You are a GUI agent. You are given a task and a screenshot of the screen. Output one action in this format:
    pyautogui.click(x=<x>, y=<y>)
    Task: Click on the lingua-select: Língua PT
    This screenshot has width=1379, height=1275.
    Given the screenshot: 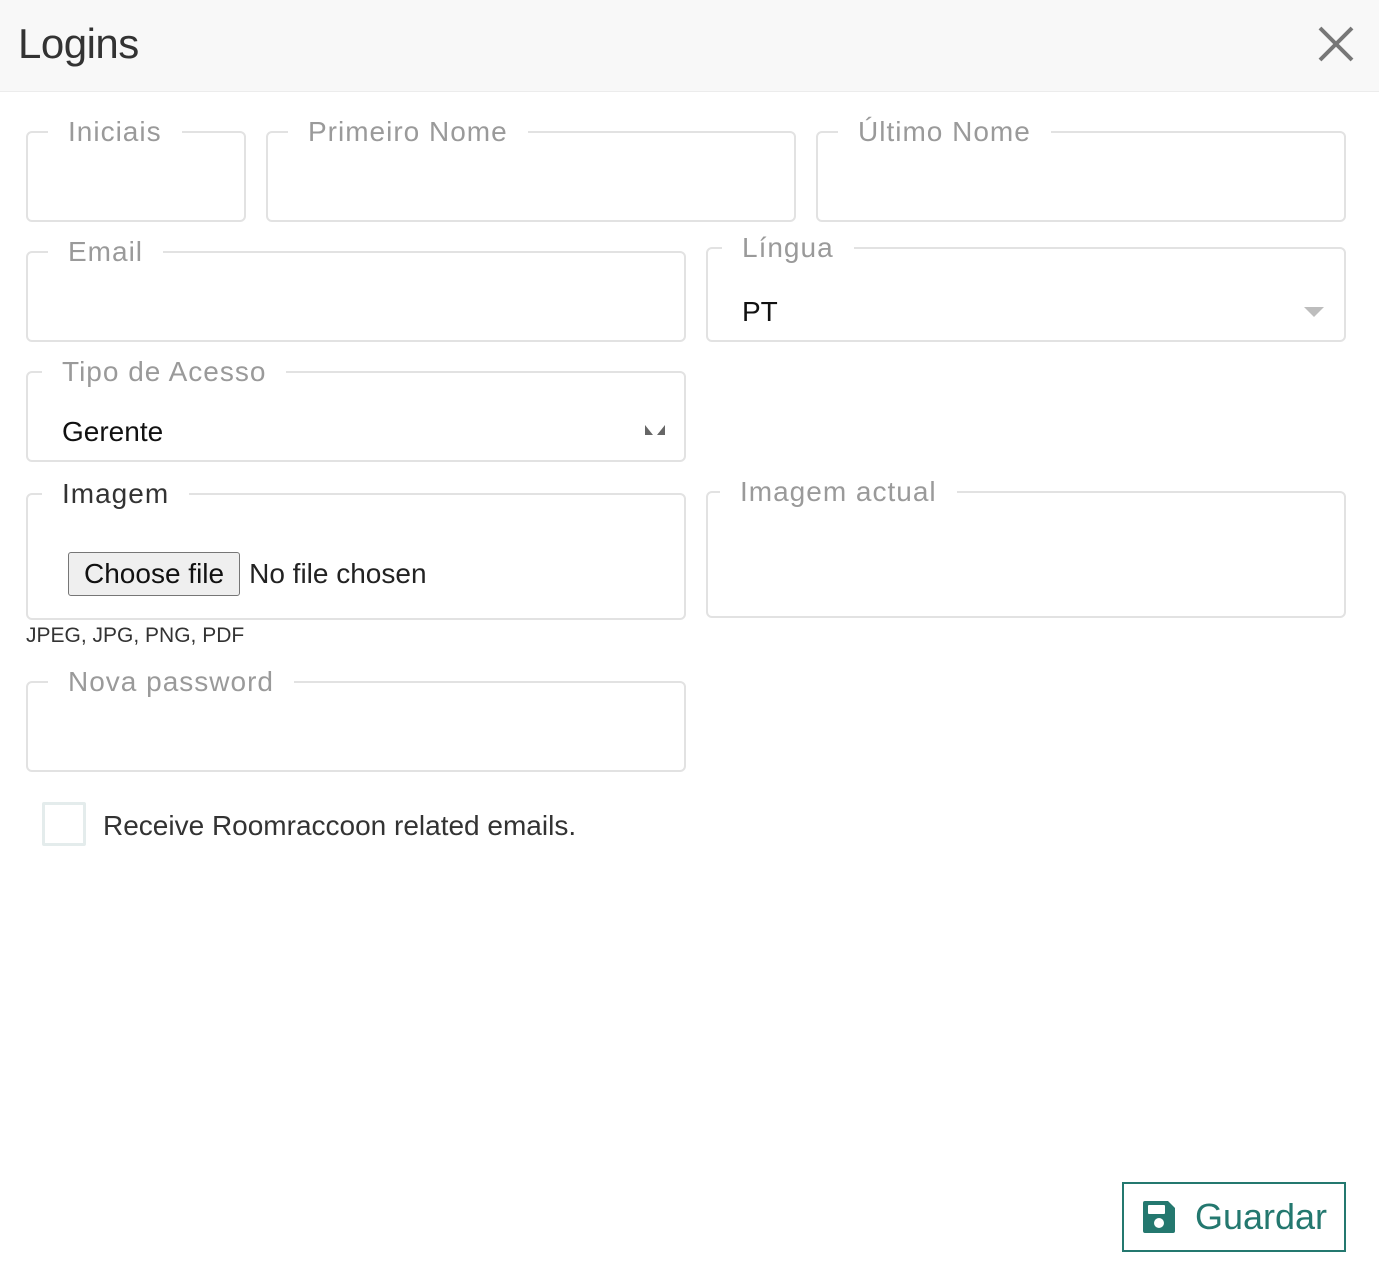 What is the action you would take?
    pyautogui.click(x=1026, y=288)
    